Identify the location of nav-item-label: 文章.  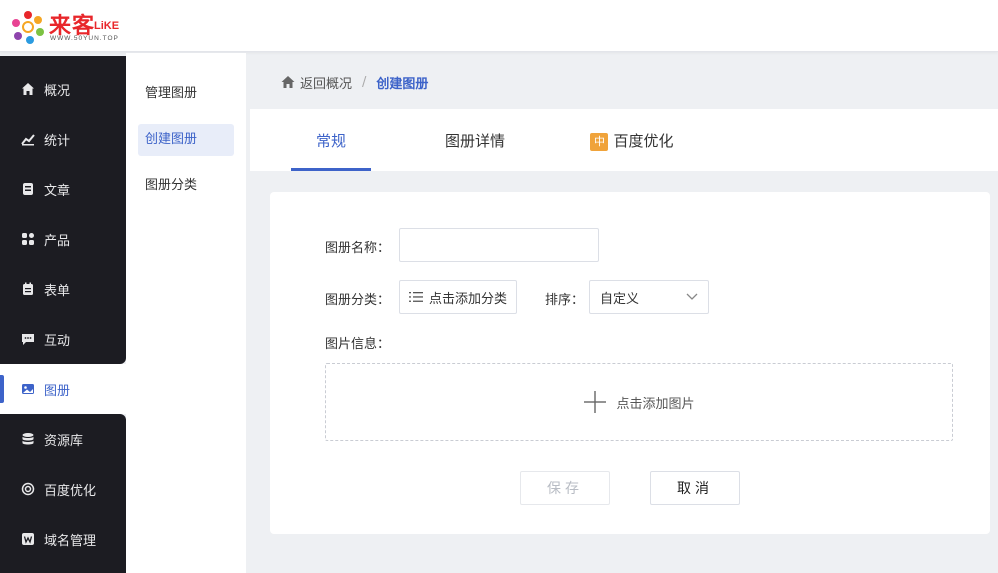
(57, 191).